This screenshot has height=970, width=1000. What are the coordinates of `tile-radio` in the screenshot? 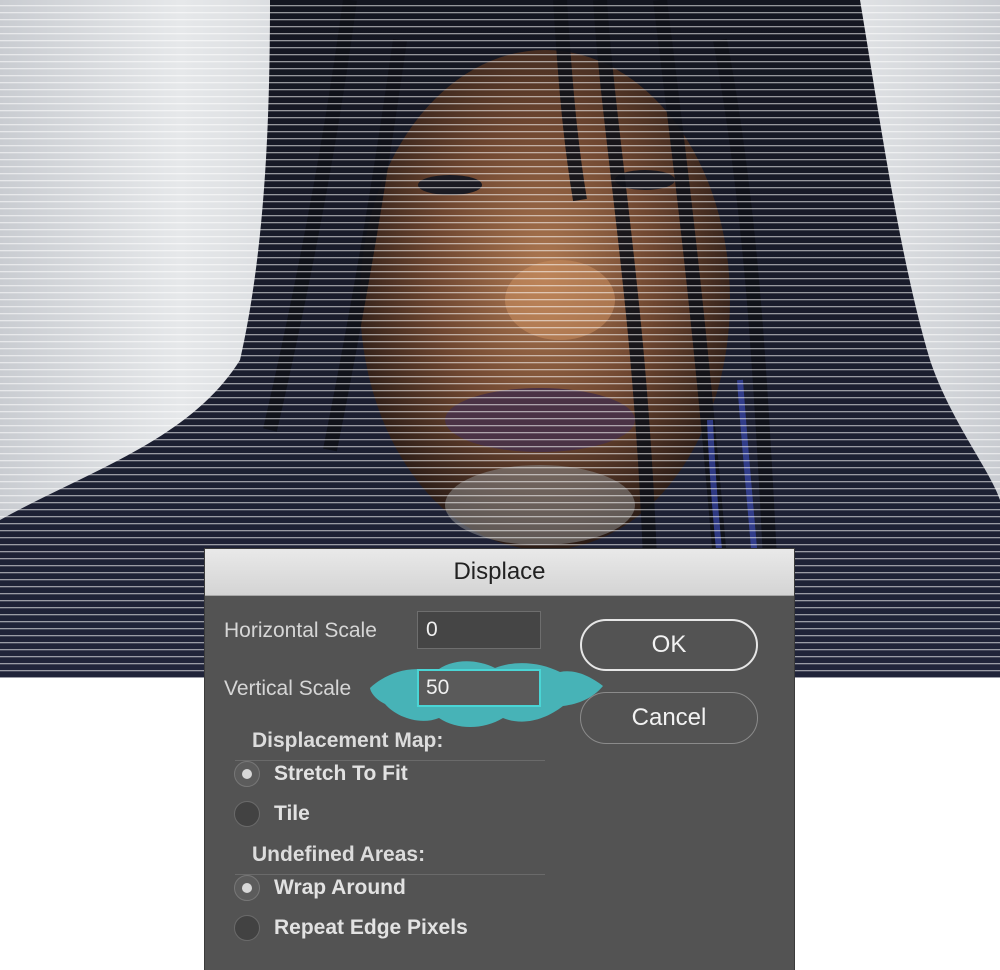 It's located at (247, 814).